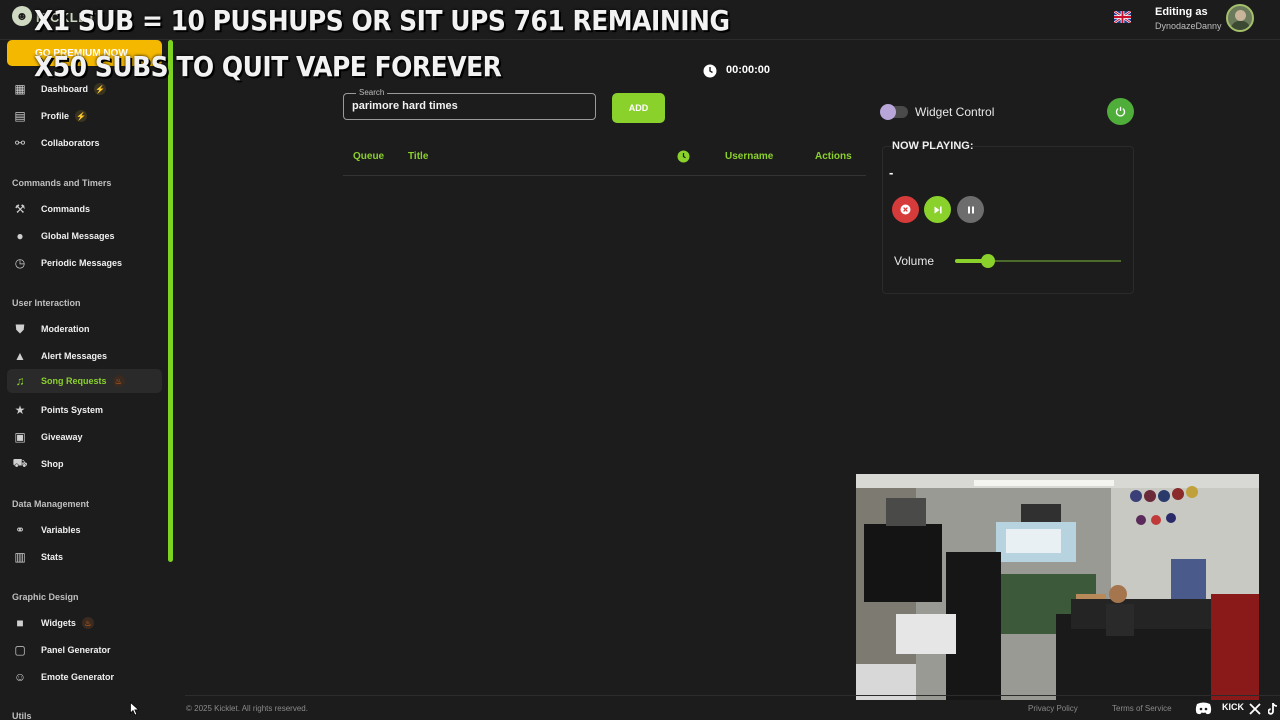 Image resolution: width=1280 pixels, height=720 pixels. I want to click on uk-flag-icon, so click(1122, 17).